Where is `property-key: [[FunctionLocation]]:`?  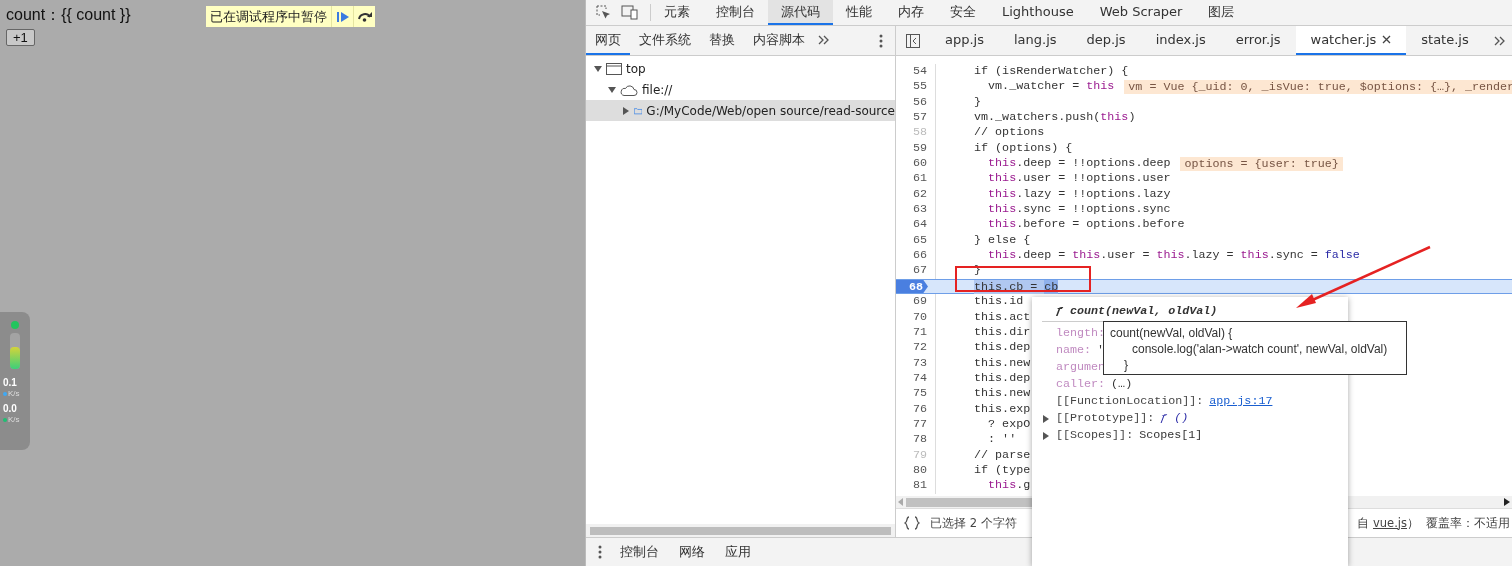 property-key: [[FunctionLocation]]: is located at coordinates (1130, 401).